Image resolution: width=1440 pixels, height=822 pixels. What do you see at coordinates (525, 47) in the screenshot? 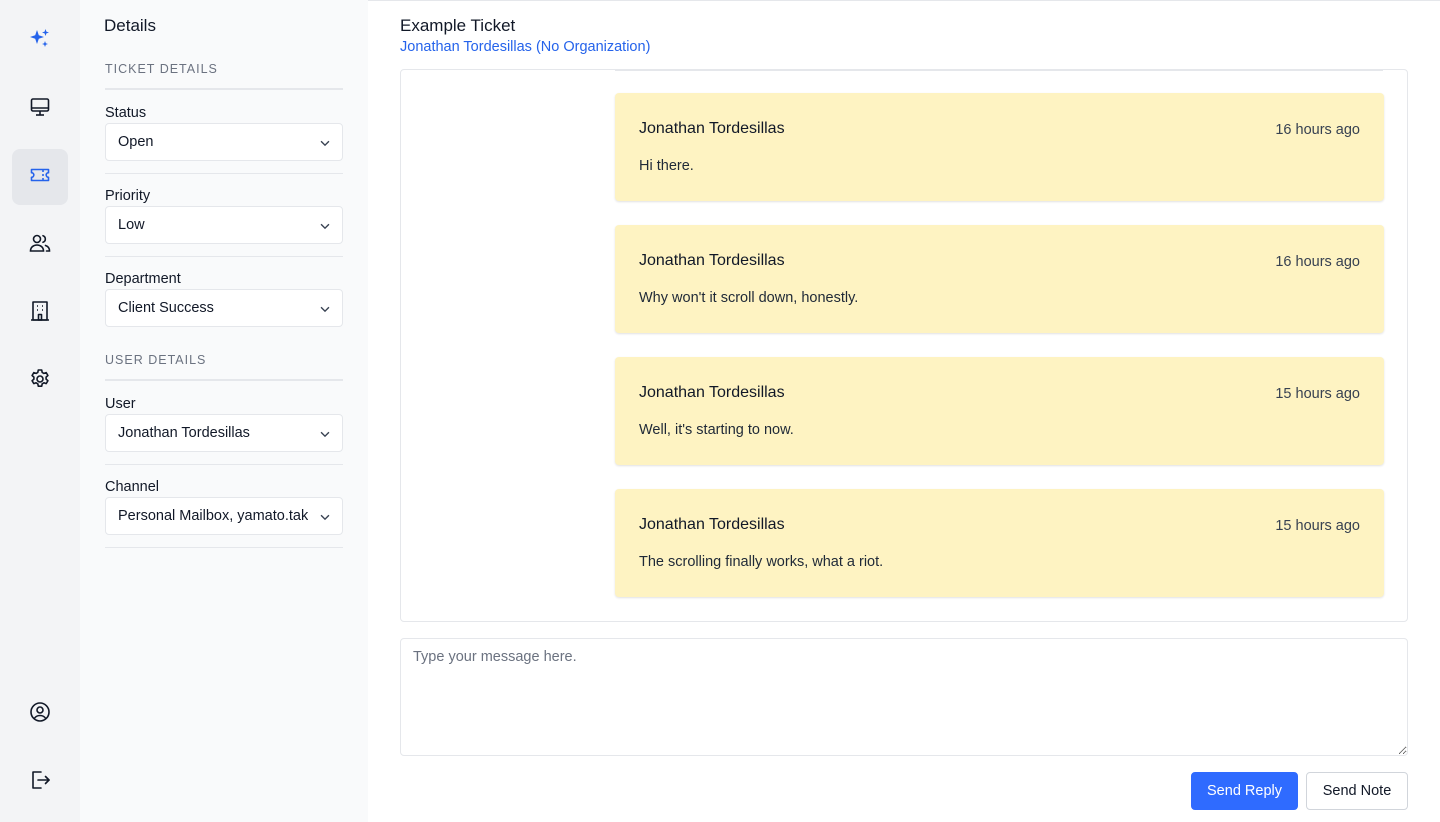
I see `ticket-requester-link: Jonathan Tordesillas (No Organization)` at bounding box center [525, 47].